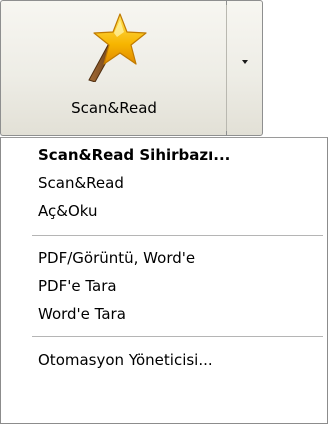  Describe the element at coordinates (116, 258) in the screenshot. I see `menu-item-pdf-image-to-word: PDF/Görüntü, Word'e` at that location.